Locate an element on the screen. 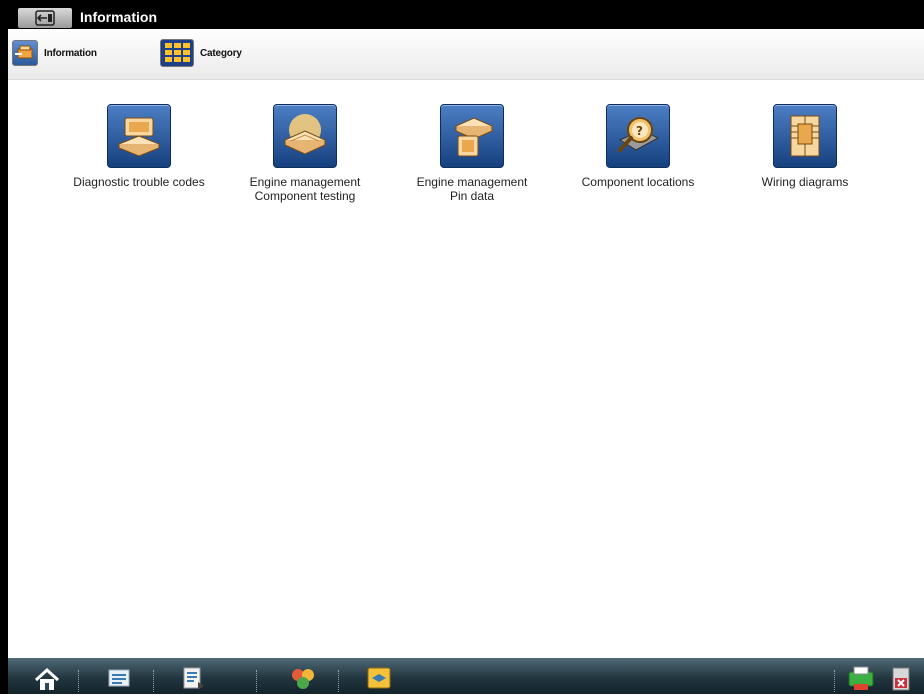  tile-pin-data: Engine management Pin data is located at coordinates (472, 153).